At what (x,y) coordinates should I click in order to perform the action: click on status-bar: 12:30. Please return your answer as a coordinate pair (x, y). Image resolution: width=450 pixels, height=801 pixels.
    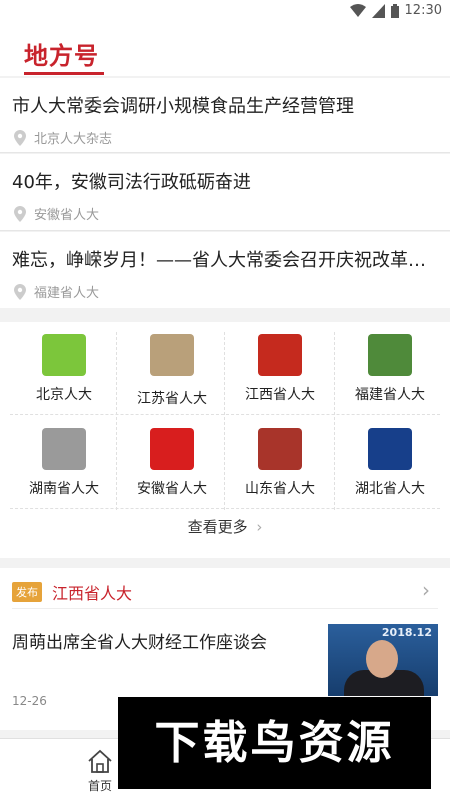
    Looking at the image, I should click on (225, 12).